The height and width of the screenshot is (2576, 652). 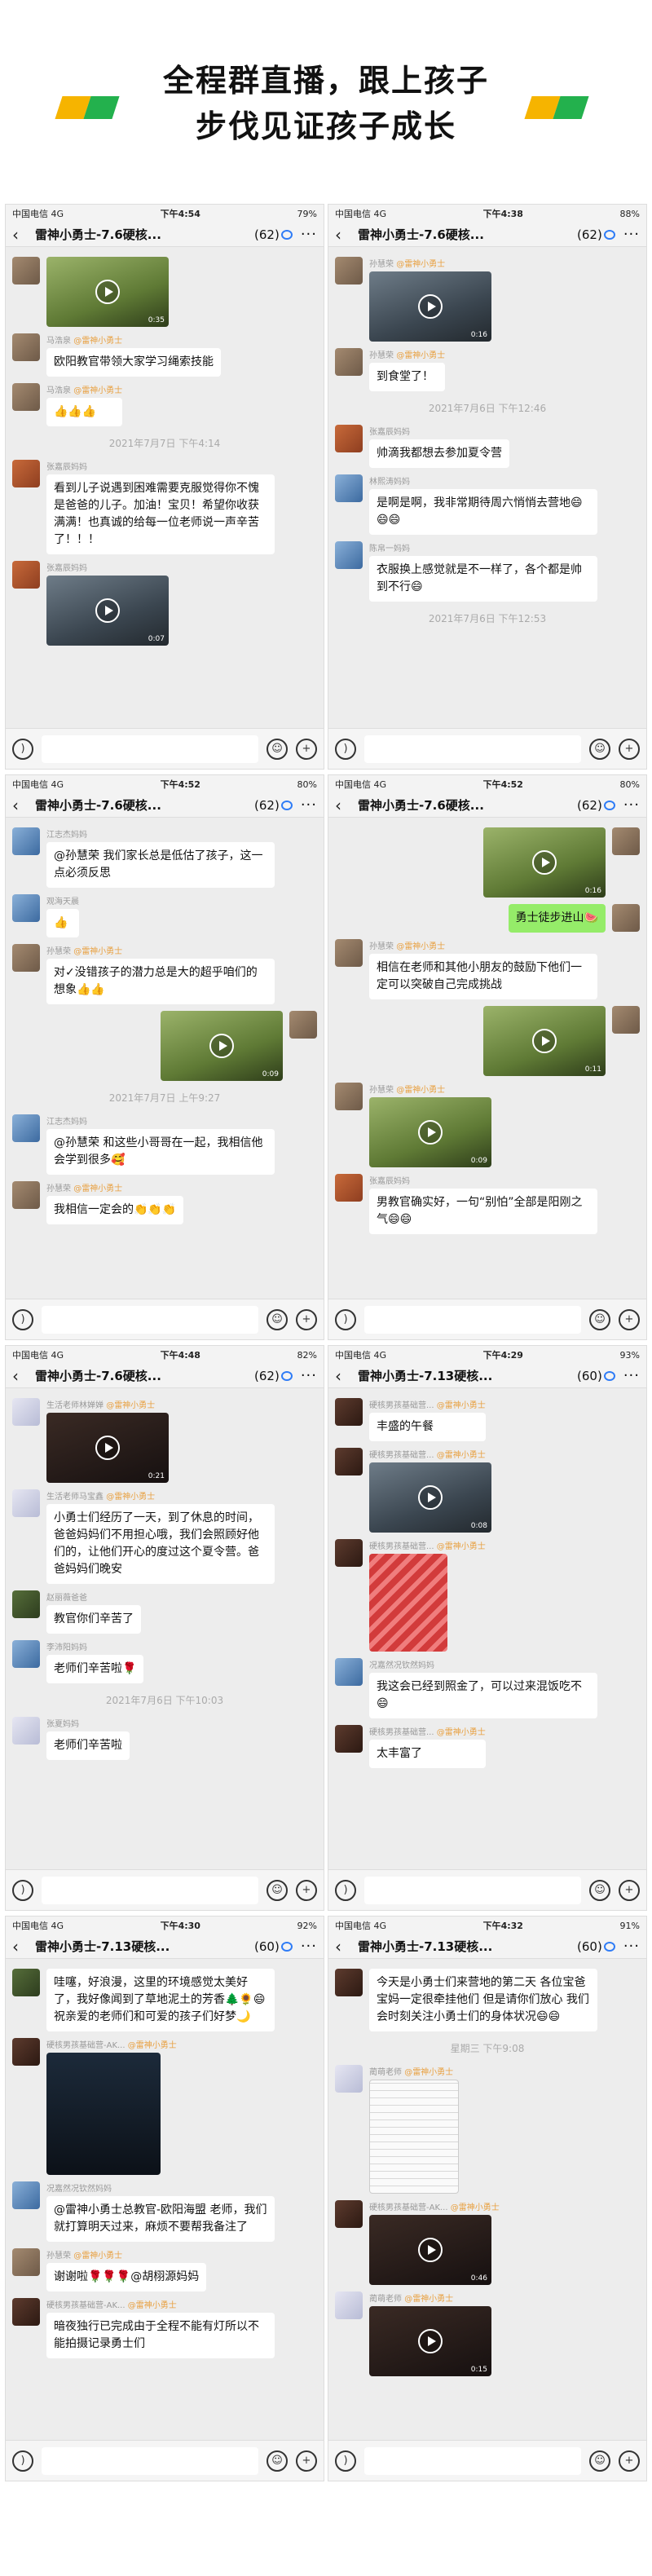 What do you see at coordinates (160, 865) in the screenshot?
I see `message-bubble: @孙慧荣 我们家长总是低估了孩子，这一点必须反思` at bounding box center [160, 865].